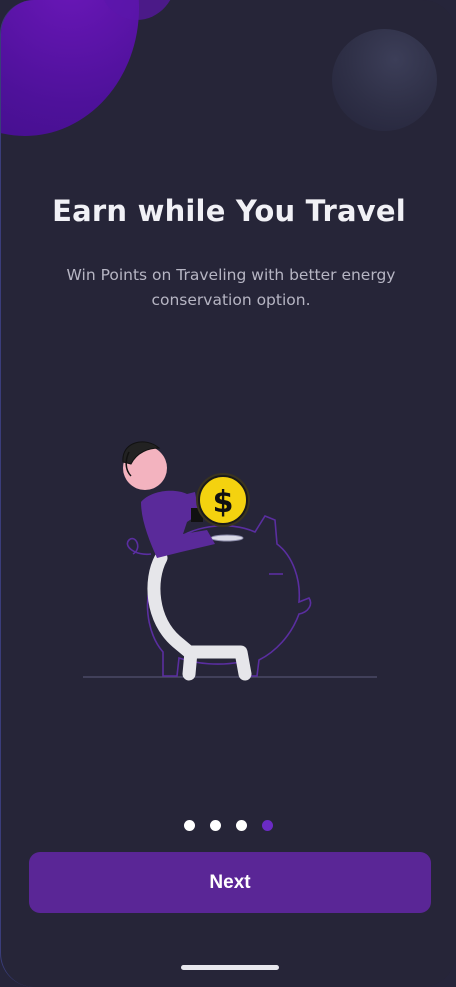 This screenshot has width=456, height=987. What do you see at coordinates (230, 967) in the screenshot?
I see `home-indicator` at bounding box center [230, 967].